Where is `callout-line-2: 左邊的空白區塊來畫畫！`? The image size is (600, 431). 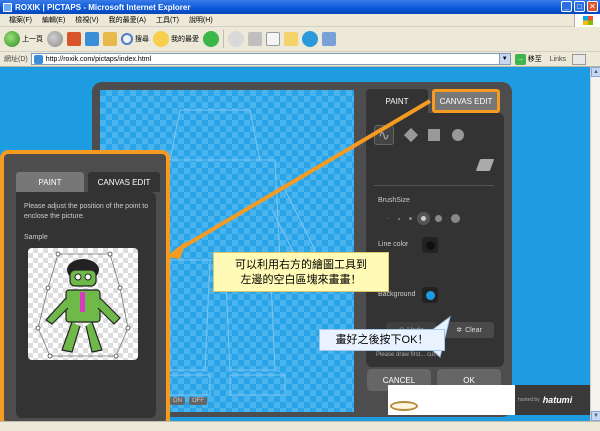 callout-line-2: 左邊的空白區塊來畫畫！ is located at coordinates (301, 280).